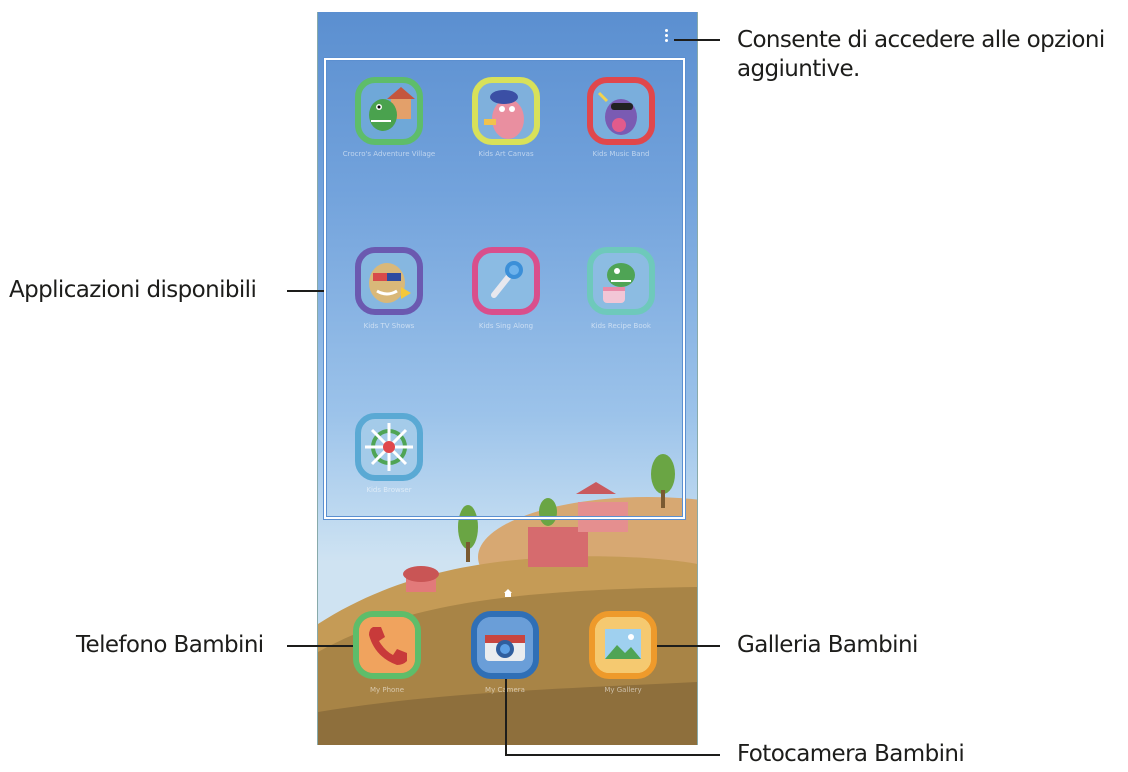  I want to click on callout-line-more-options, so click(697, 40).